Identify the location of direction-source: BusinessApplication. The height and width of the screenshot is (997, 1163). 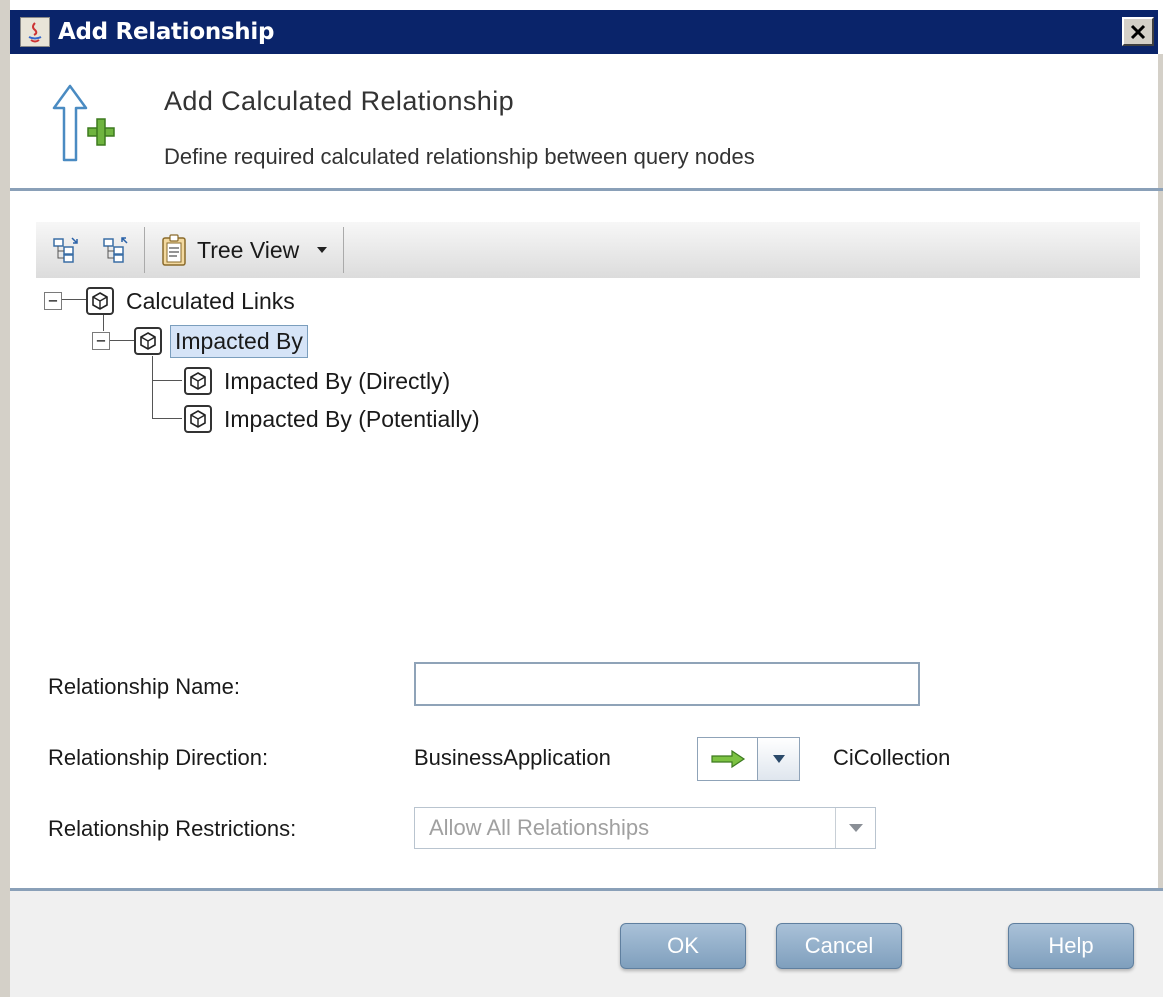
(512, 757).